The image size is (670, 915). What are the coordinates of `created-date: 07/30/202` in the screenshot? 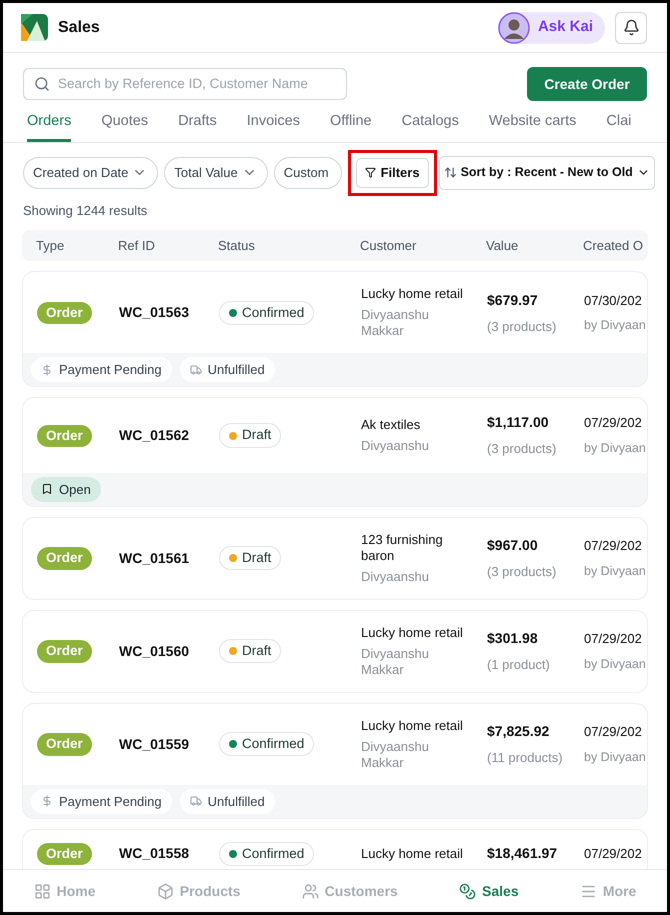 It's located at (613, 301).